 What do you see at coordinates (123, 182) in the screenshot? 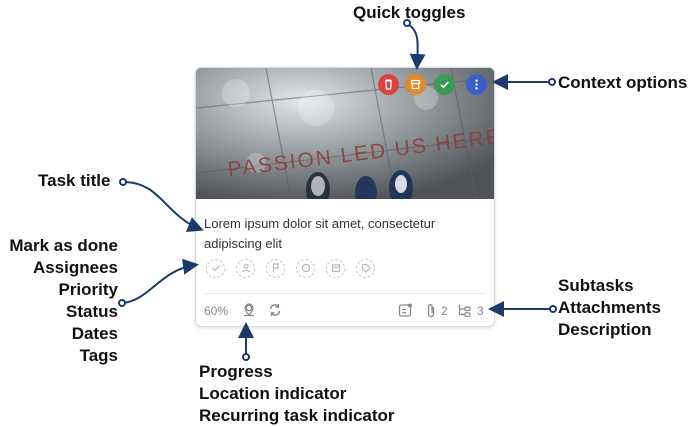
I see `arrow-start-task-title` at bounding box center [123, 182].